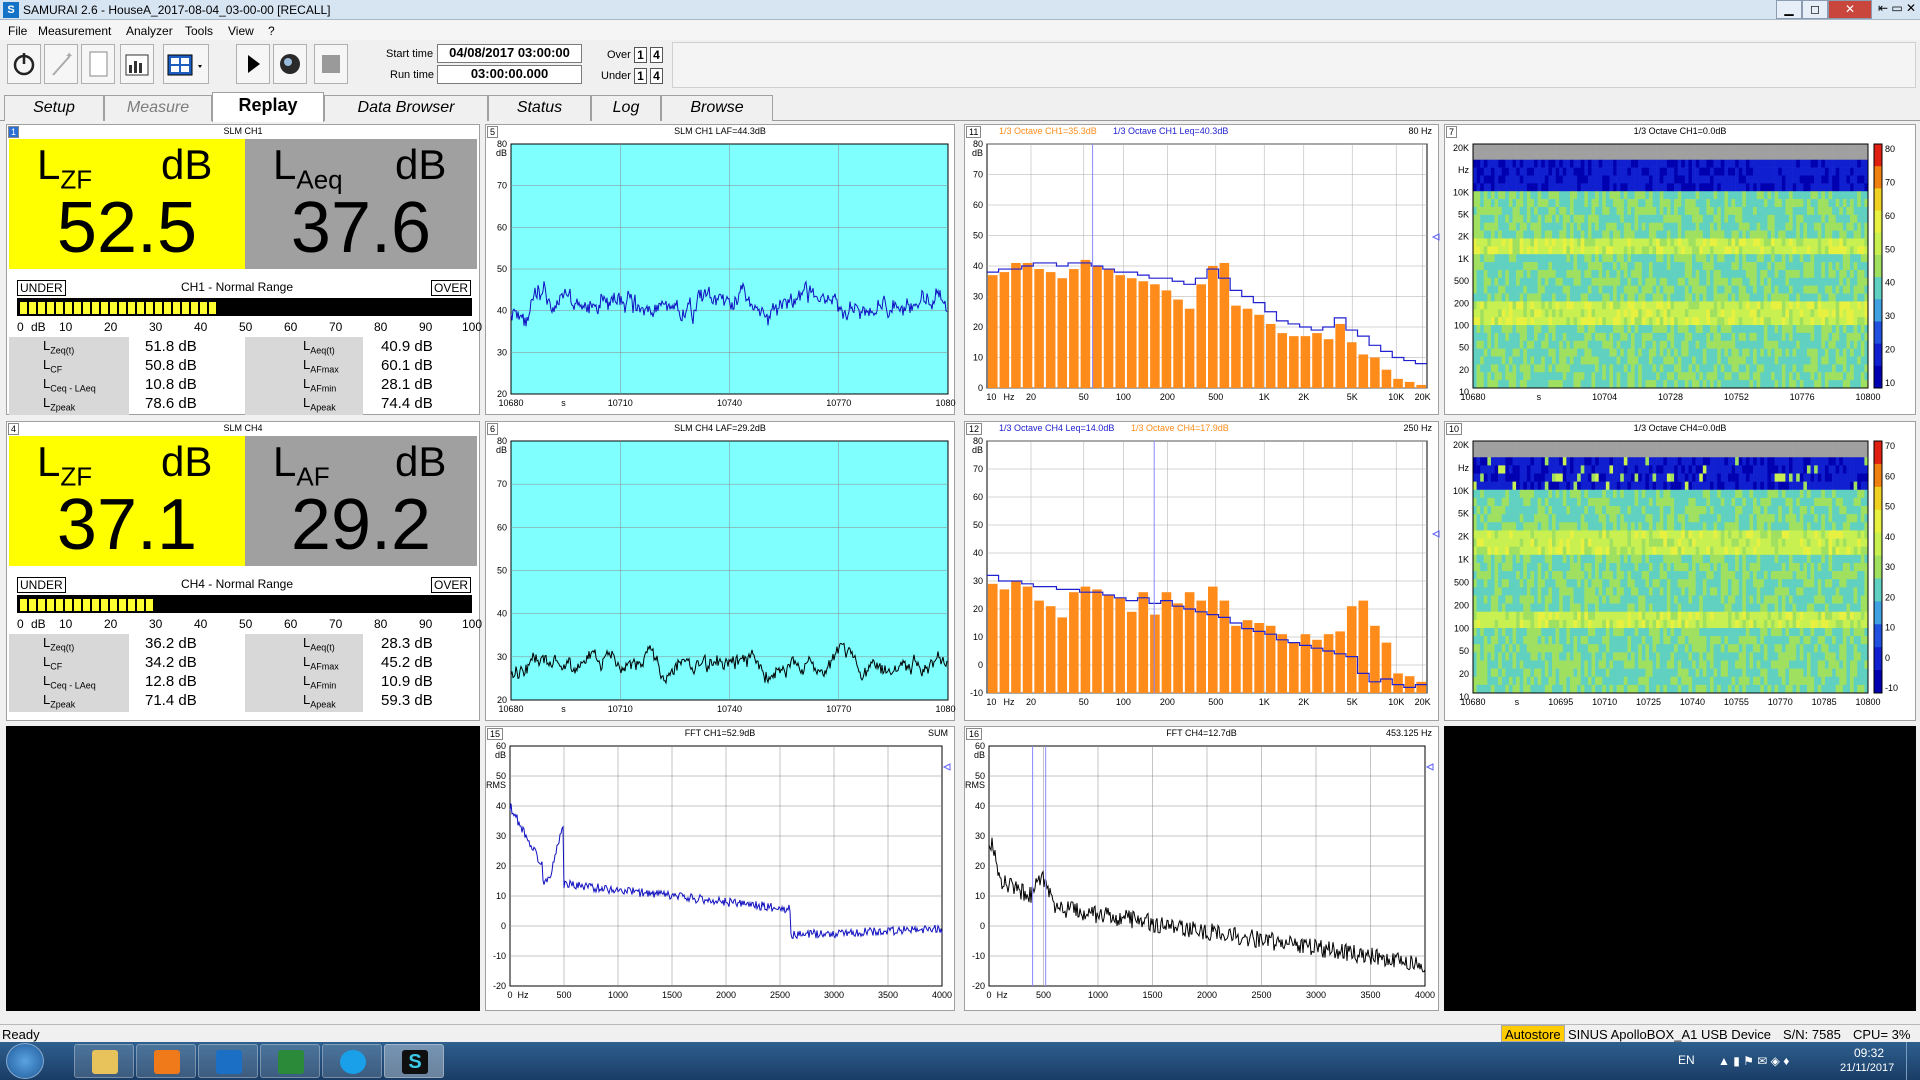 This screenshot has width=1920, height=1080. Describe the element at coordinates (626, 108) in the screenshot. I see `tab-log: Log` at that location.